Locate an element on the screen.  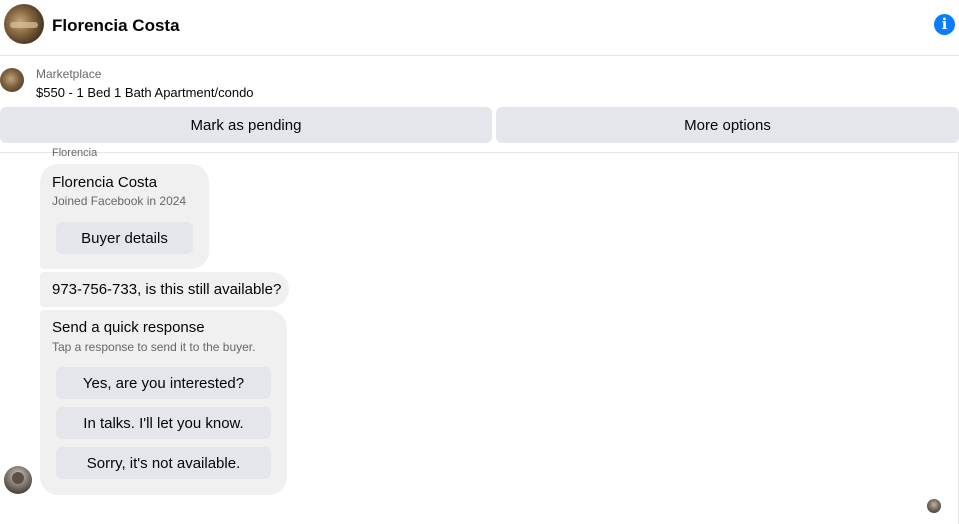
listing-title: $550 - 1 Bed 1 Bath Apartment/condo is located at coordinates (145, 92).